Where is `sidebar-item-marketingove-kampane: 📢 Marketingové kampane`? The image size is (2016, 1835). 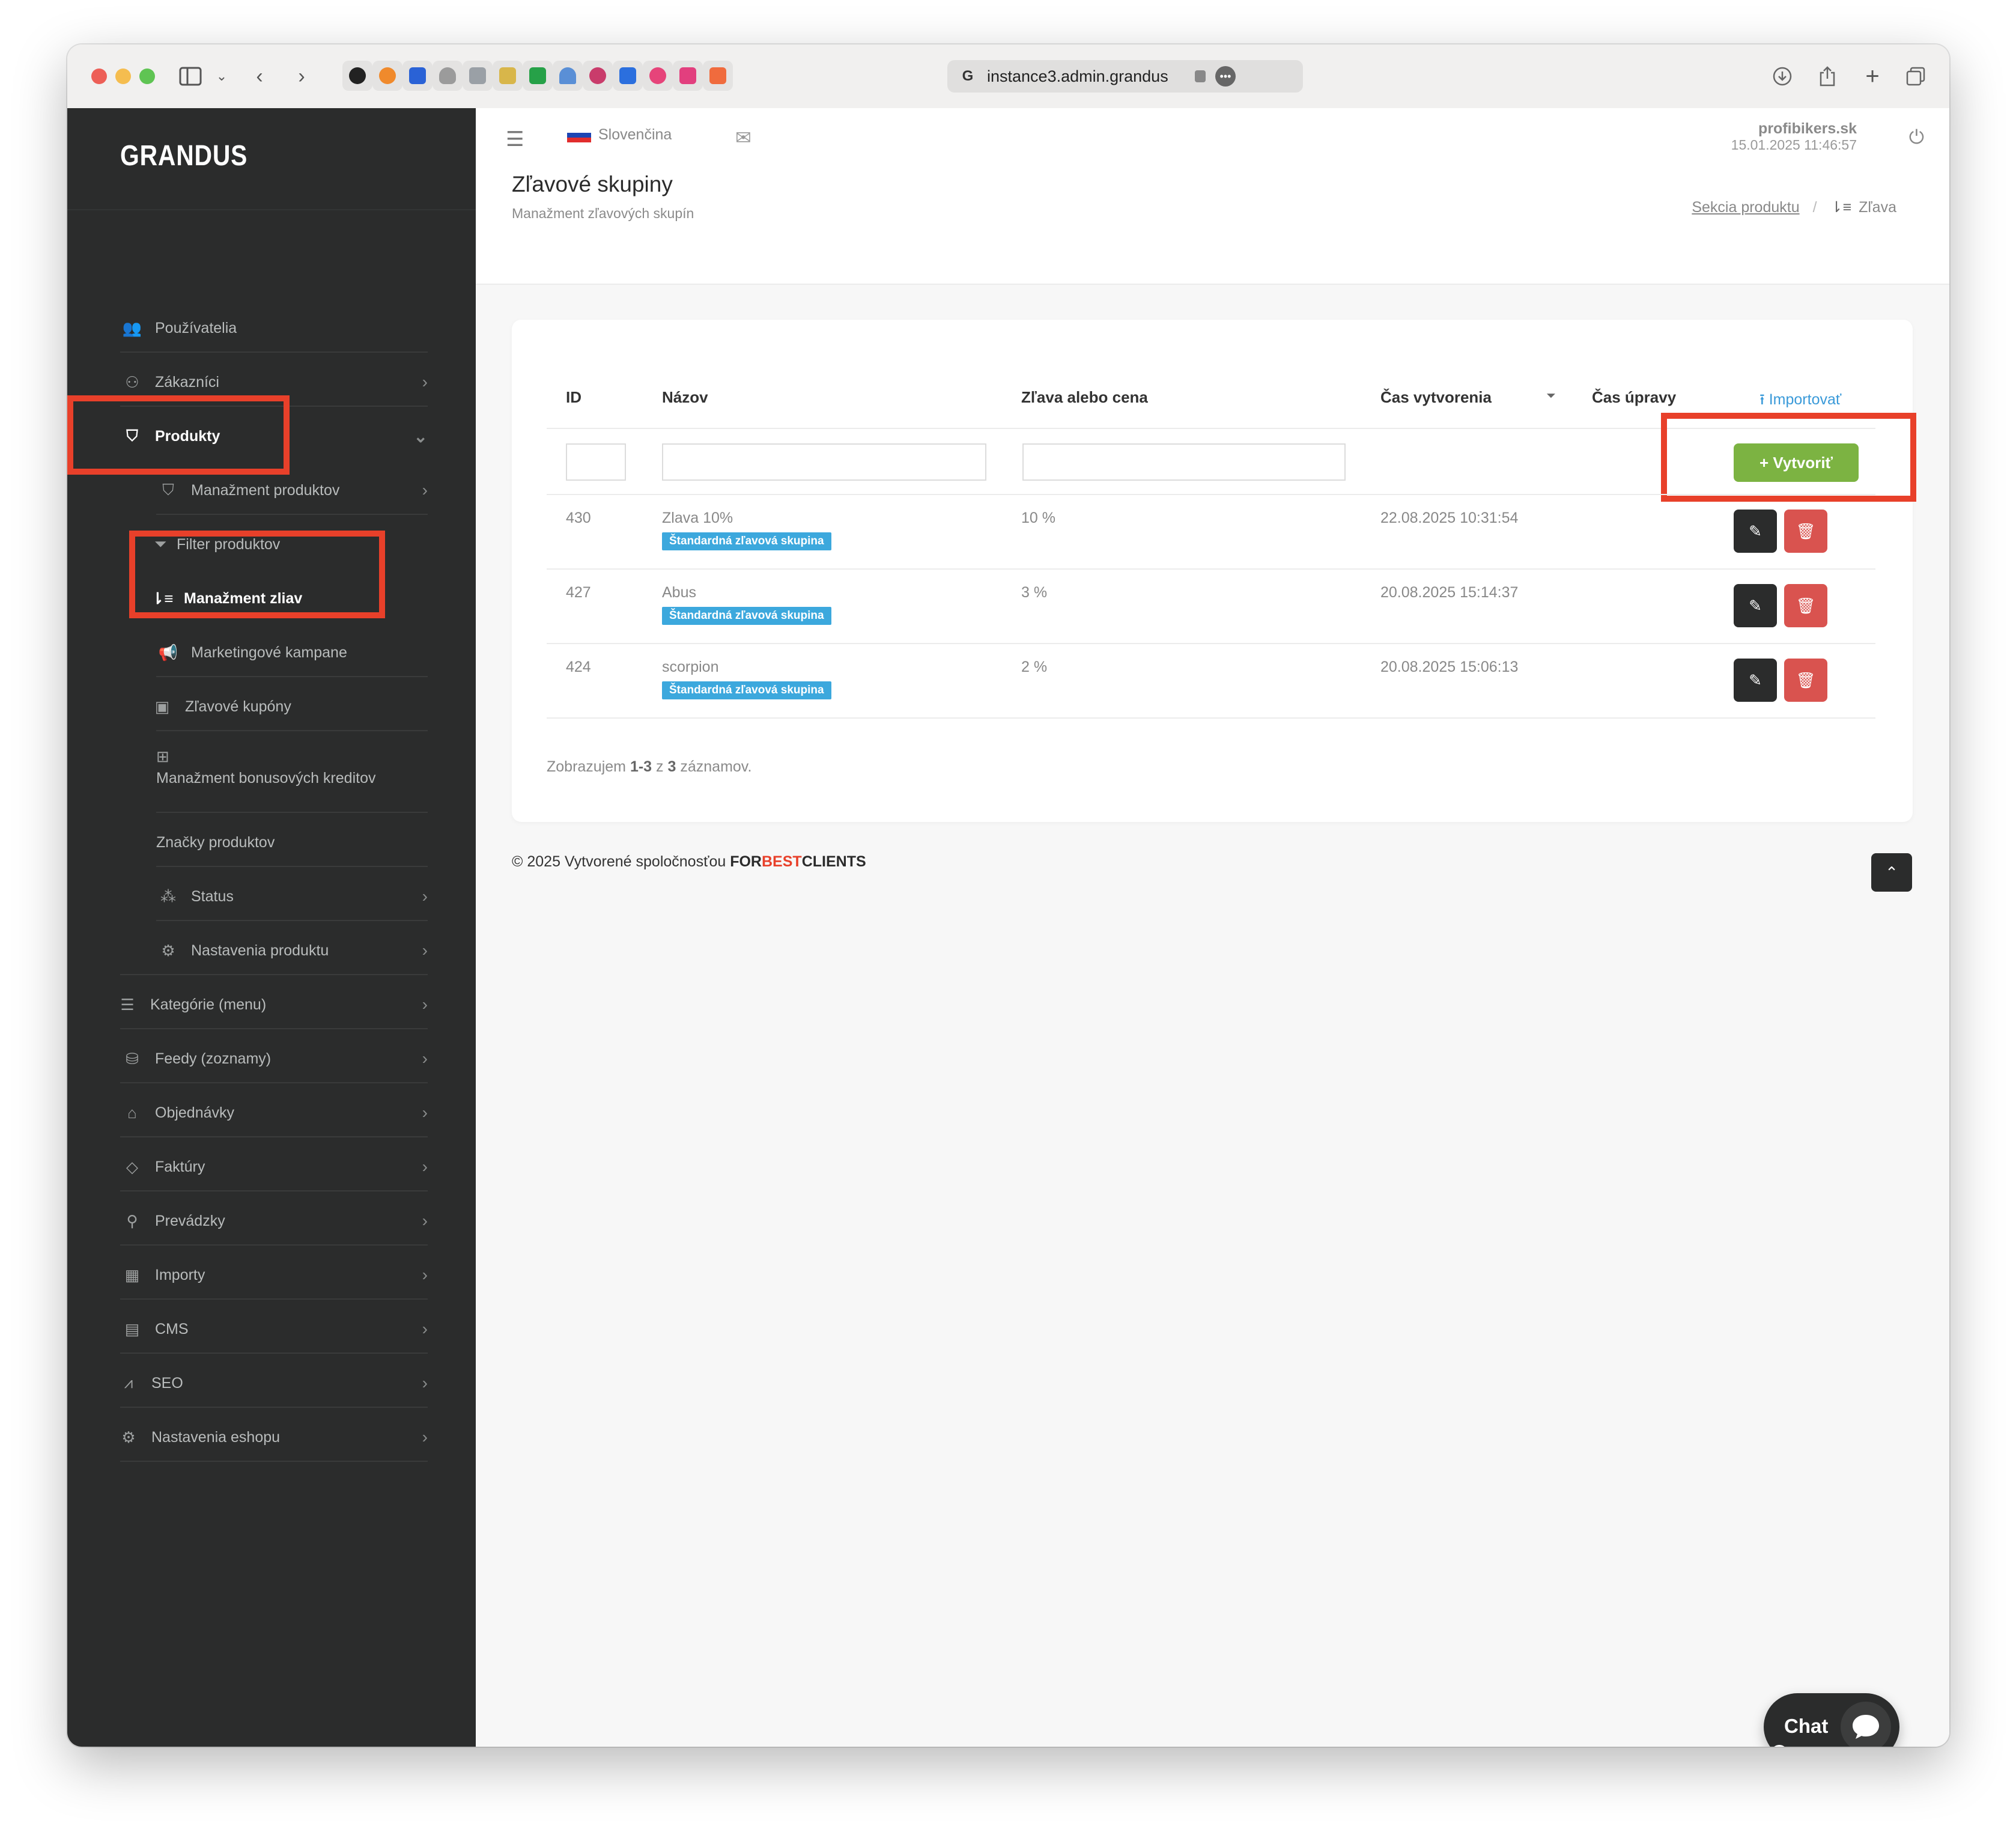 sidebar-item-marketingove-kampane: 📢 Marketingové kampane is located at coordinates (292, 652).